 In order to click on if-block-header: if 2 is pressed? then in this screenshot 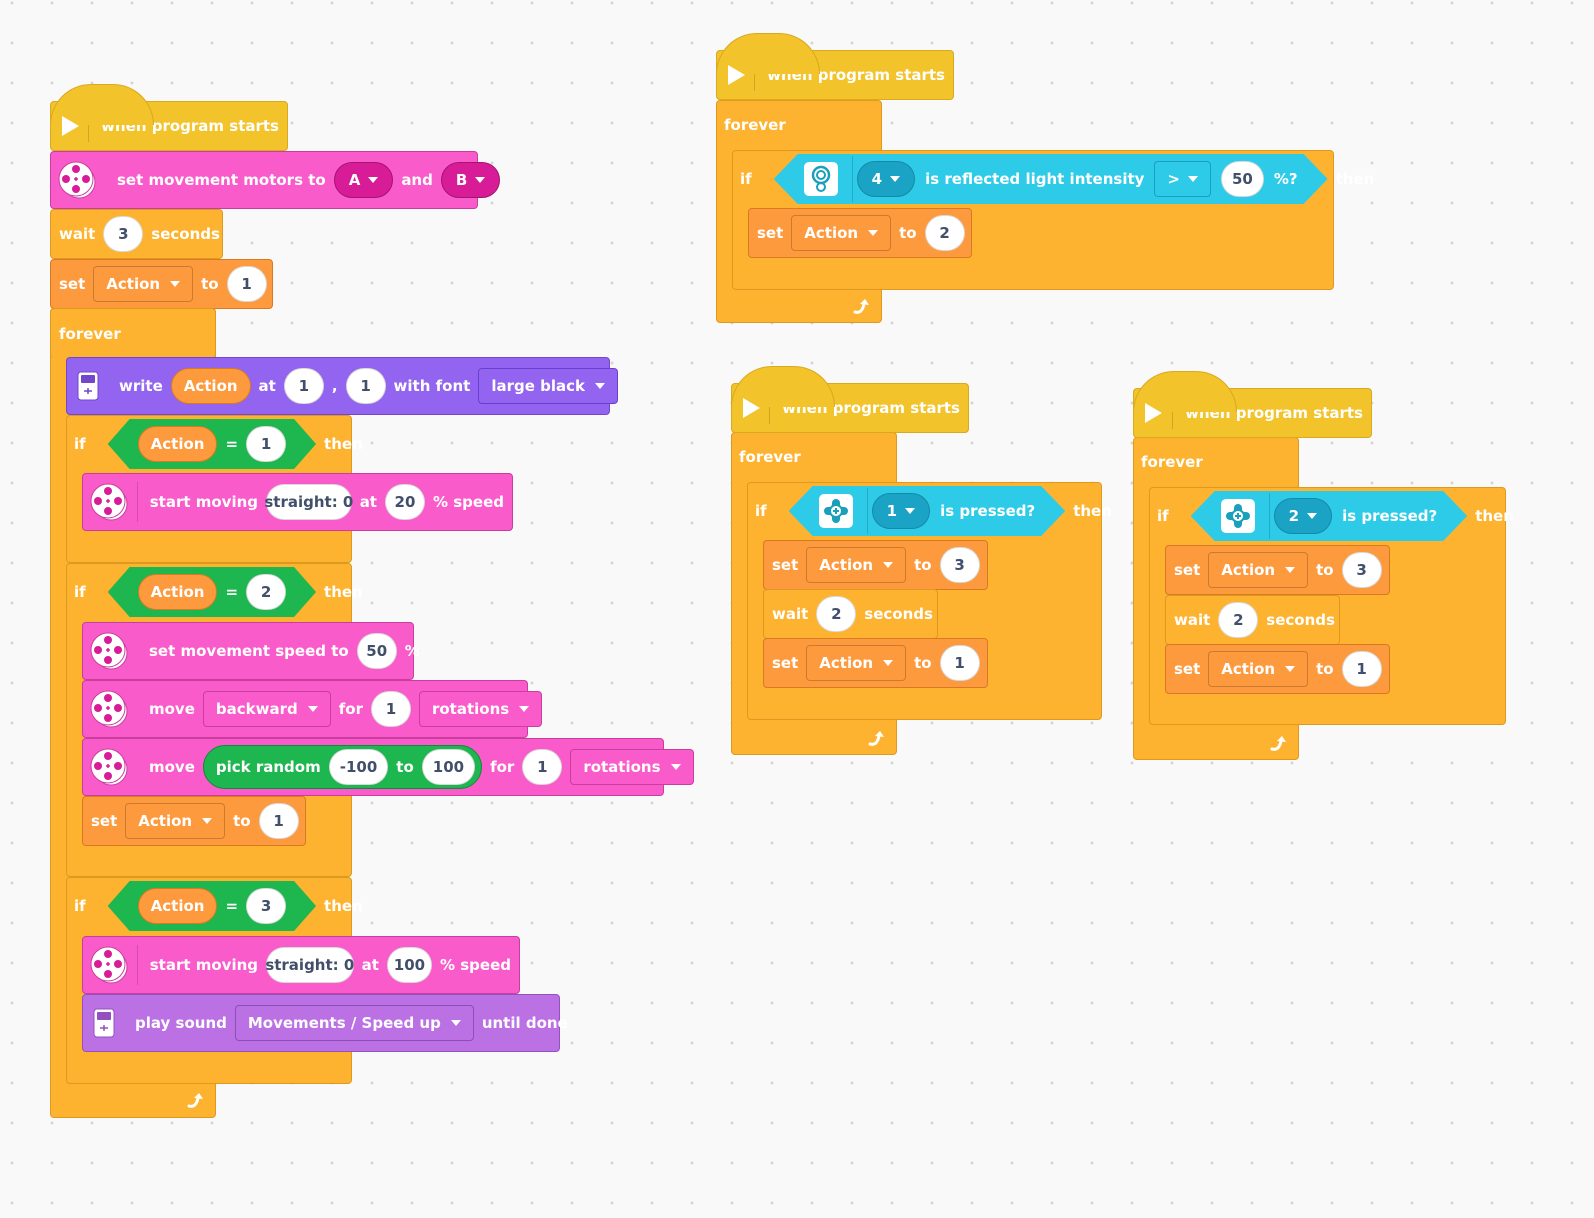, I will do `click(1331, 516)`.